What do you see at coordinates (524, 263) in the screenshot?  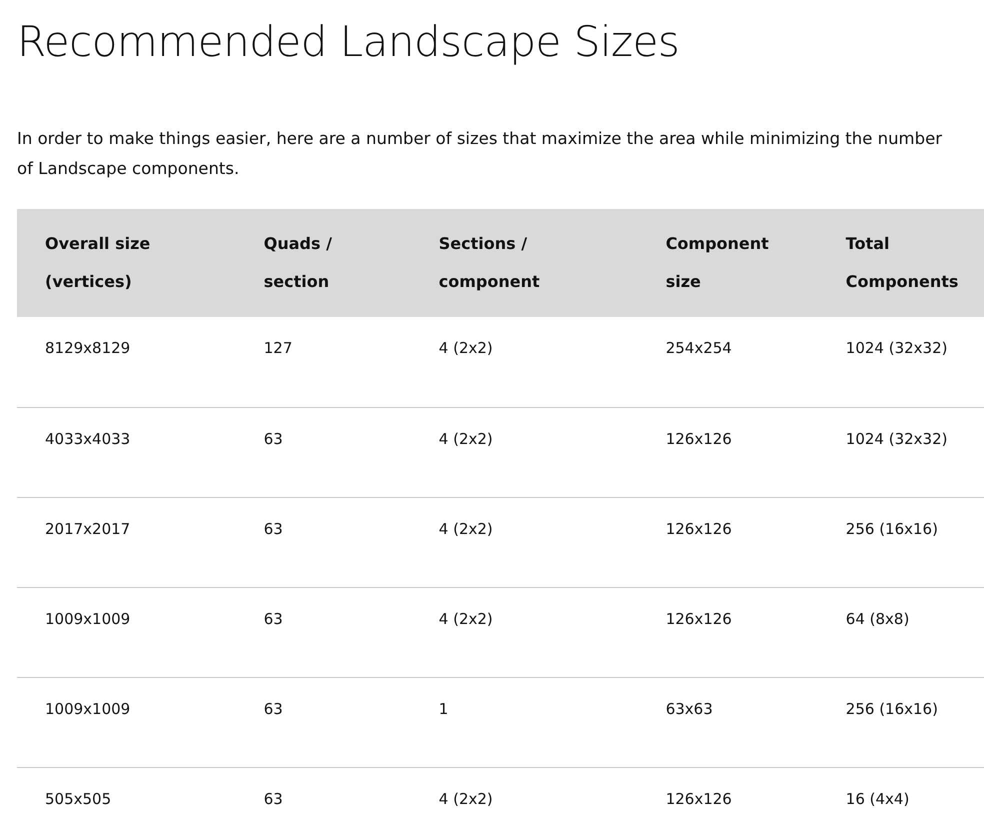 I see `column-header: Sections / component` at bounding box center [524, 263].